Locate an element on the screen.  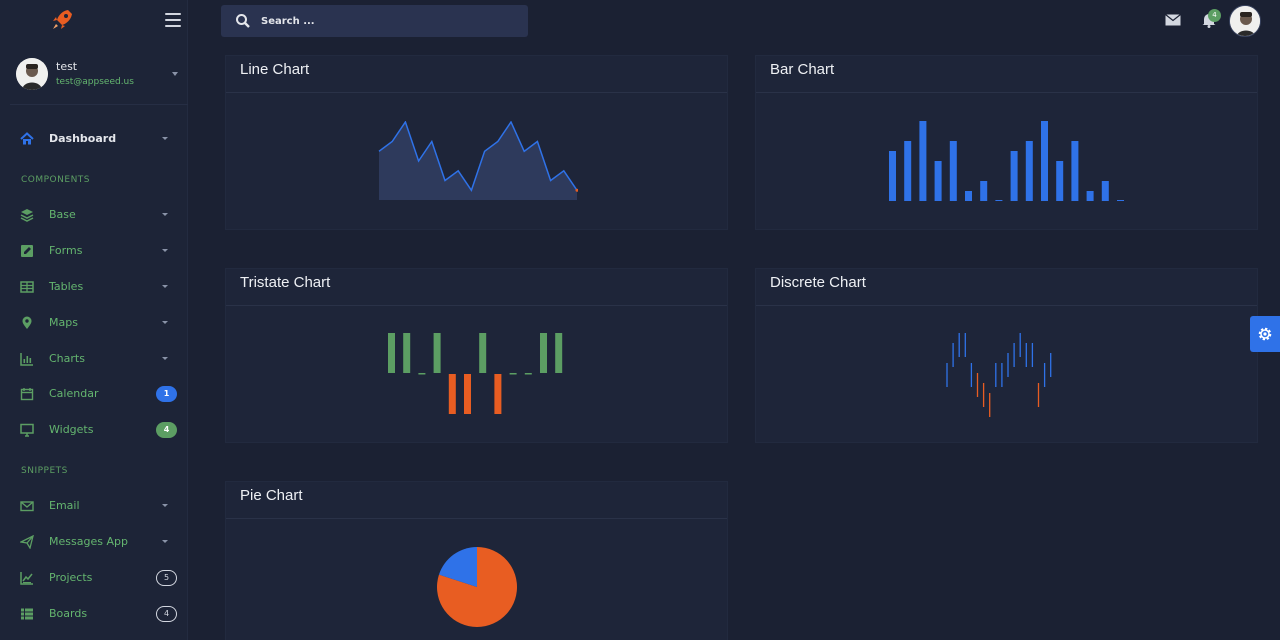
discrete-chart is located at coordinates (999, 375).